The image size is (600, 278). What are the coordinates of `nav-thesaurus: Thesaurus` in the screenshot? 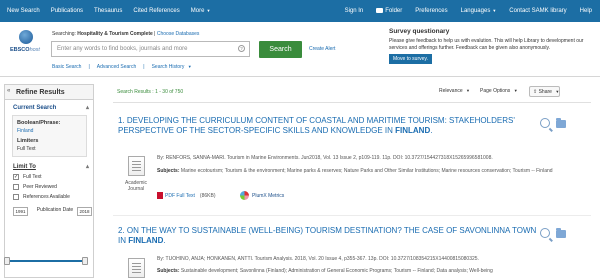 It's located at (108, 11).